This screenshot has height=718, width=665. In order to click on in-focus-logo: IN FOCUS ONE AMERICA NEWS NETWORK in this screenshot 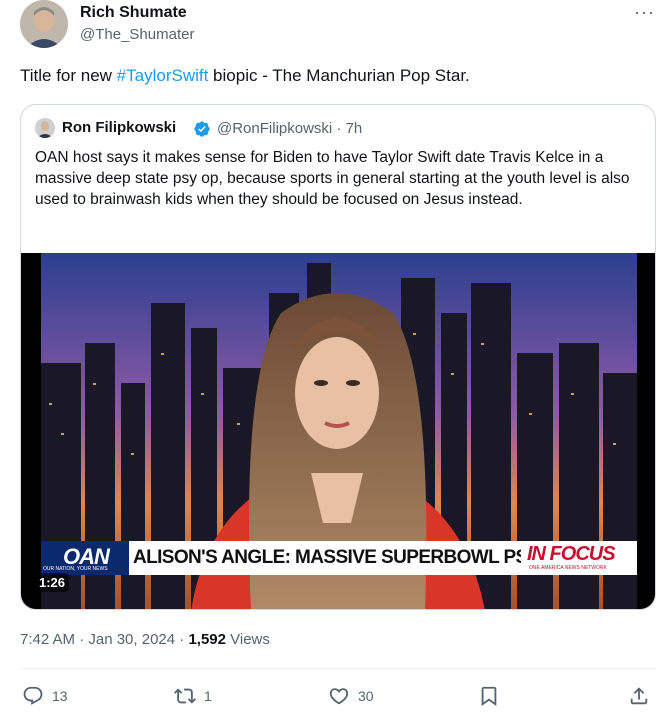, I will do `click(579, 558)`.